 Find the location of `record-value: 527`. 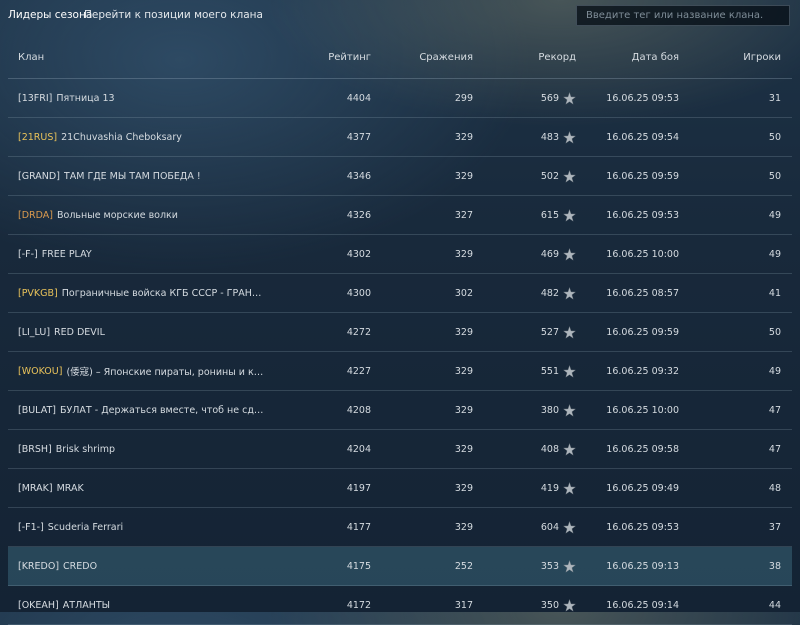

record-value: 527 is located at coordinates (549, 332).